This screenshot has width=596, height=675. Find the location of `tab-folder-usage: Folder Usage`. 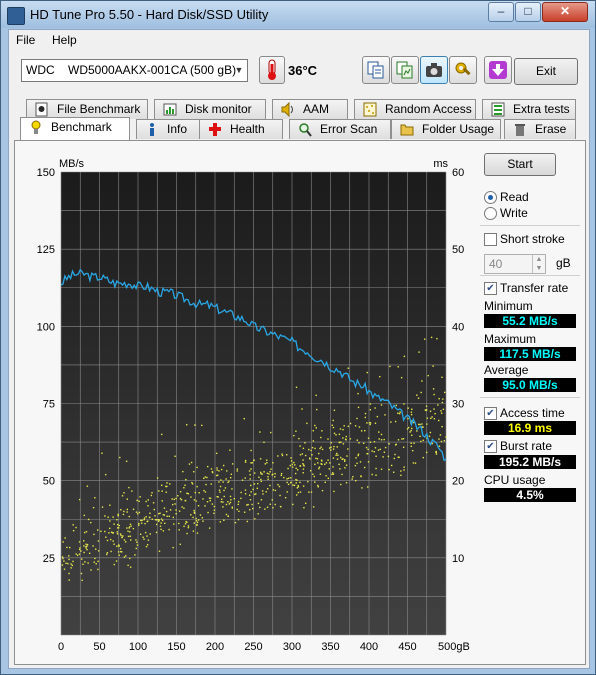

tab-folder-usage: Folder Usage is located at coordinates (446, 129).